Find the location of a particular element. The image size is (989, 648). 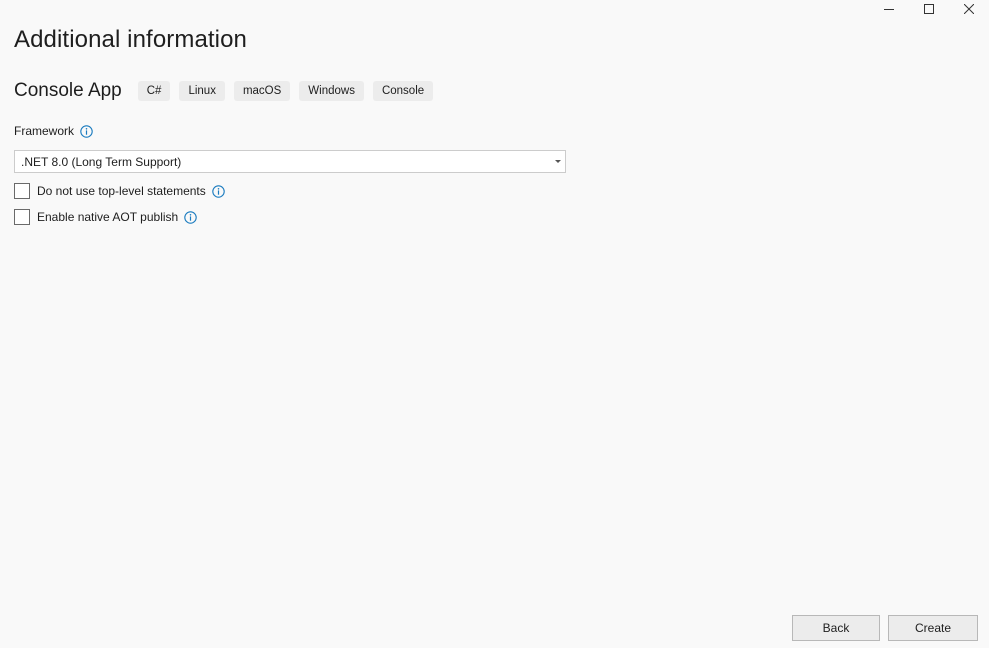

maximize-button is located at coordinates (929, 9).